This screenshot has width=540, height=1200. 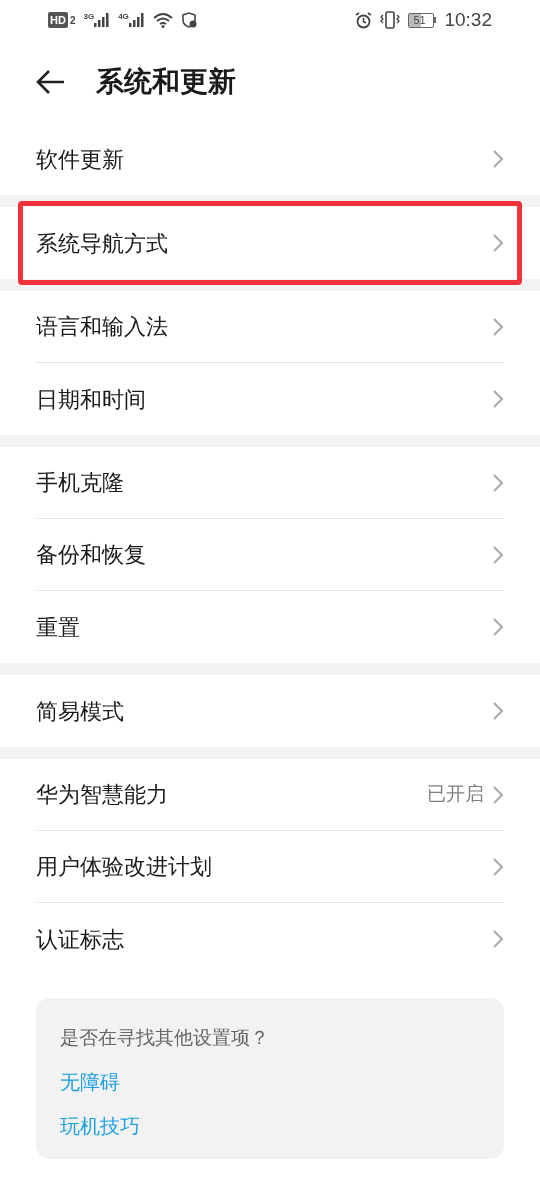 What do you see at coordinates (390, 20) in the screenshot?
I see `vibrate-icon` at bounding box center [390, 20].